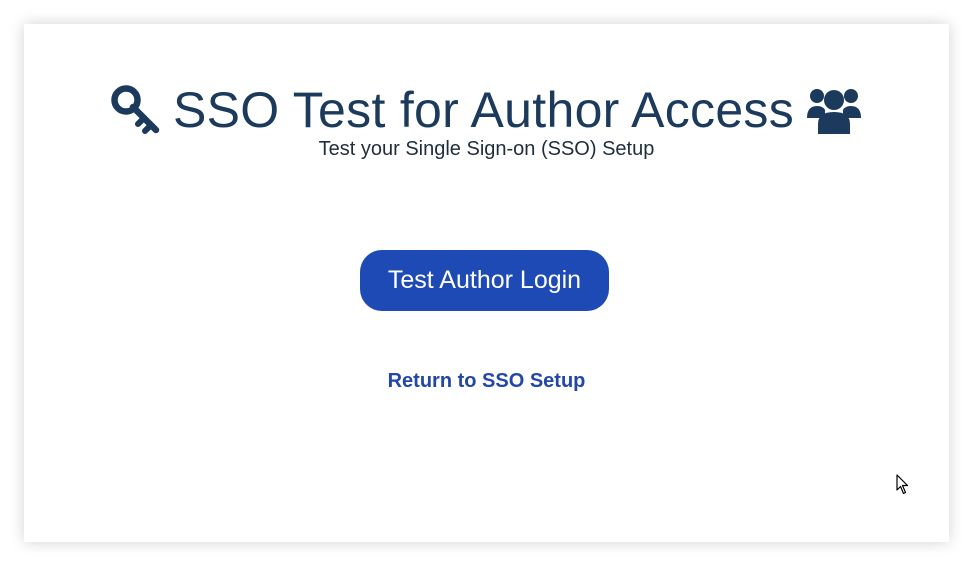 This screenshot has height=566, width=973. Describe the element at coordinates (834, 110) in the screenshot. I see `users-icon` at that location.